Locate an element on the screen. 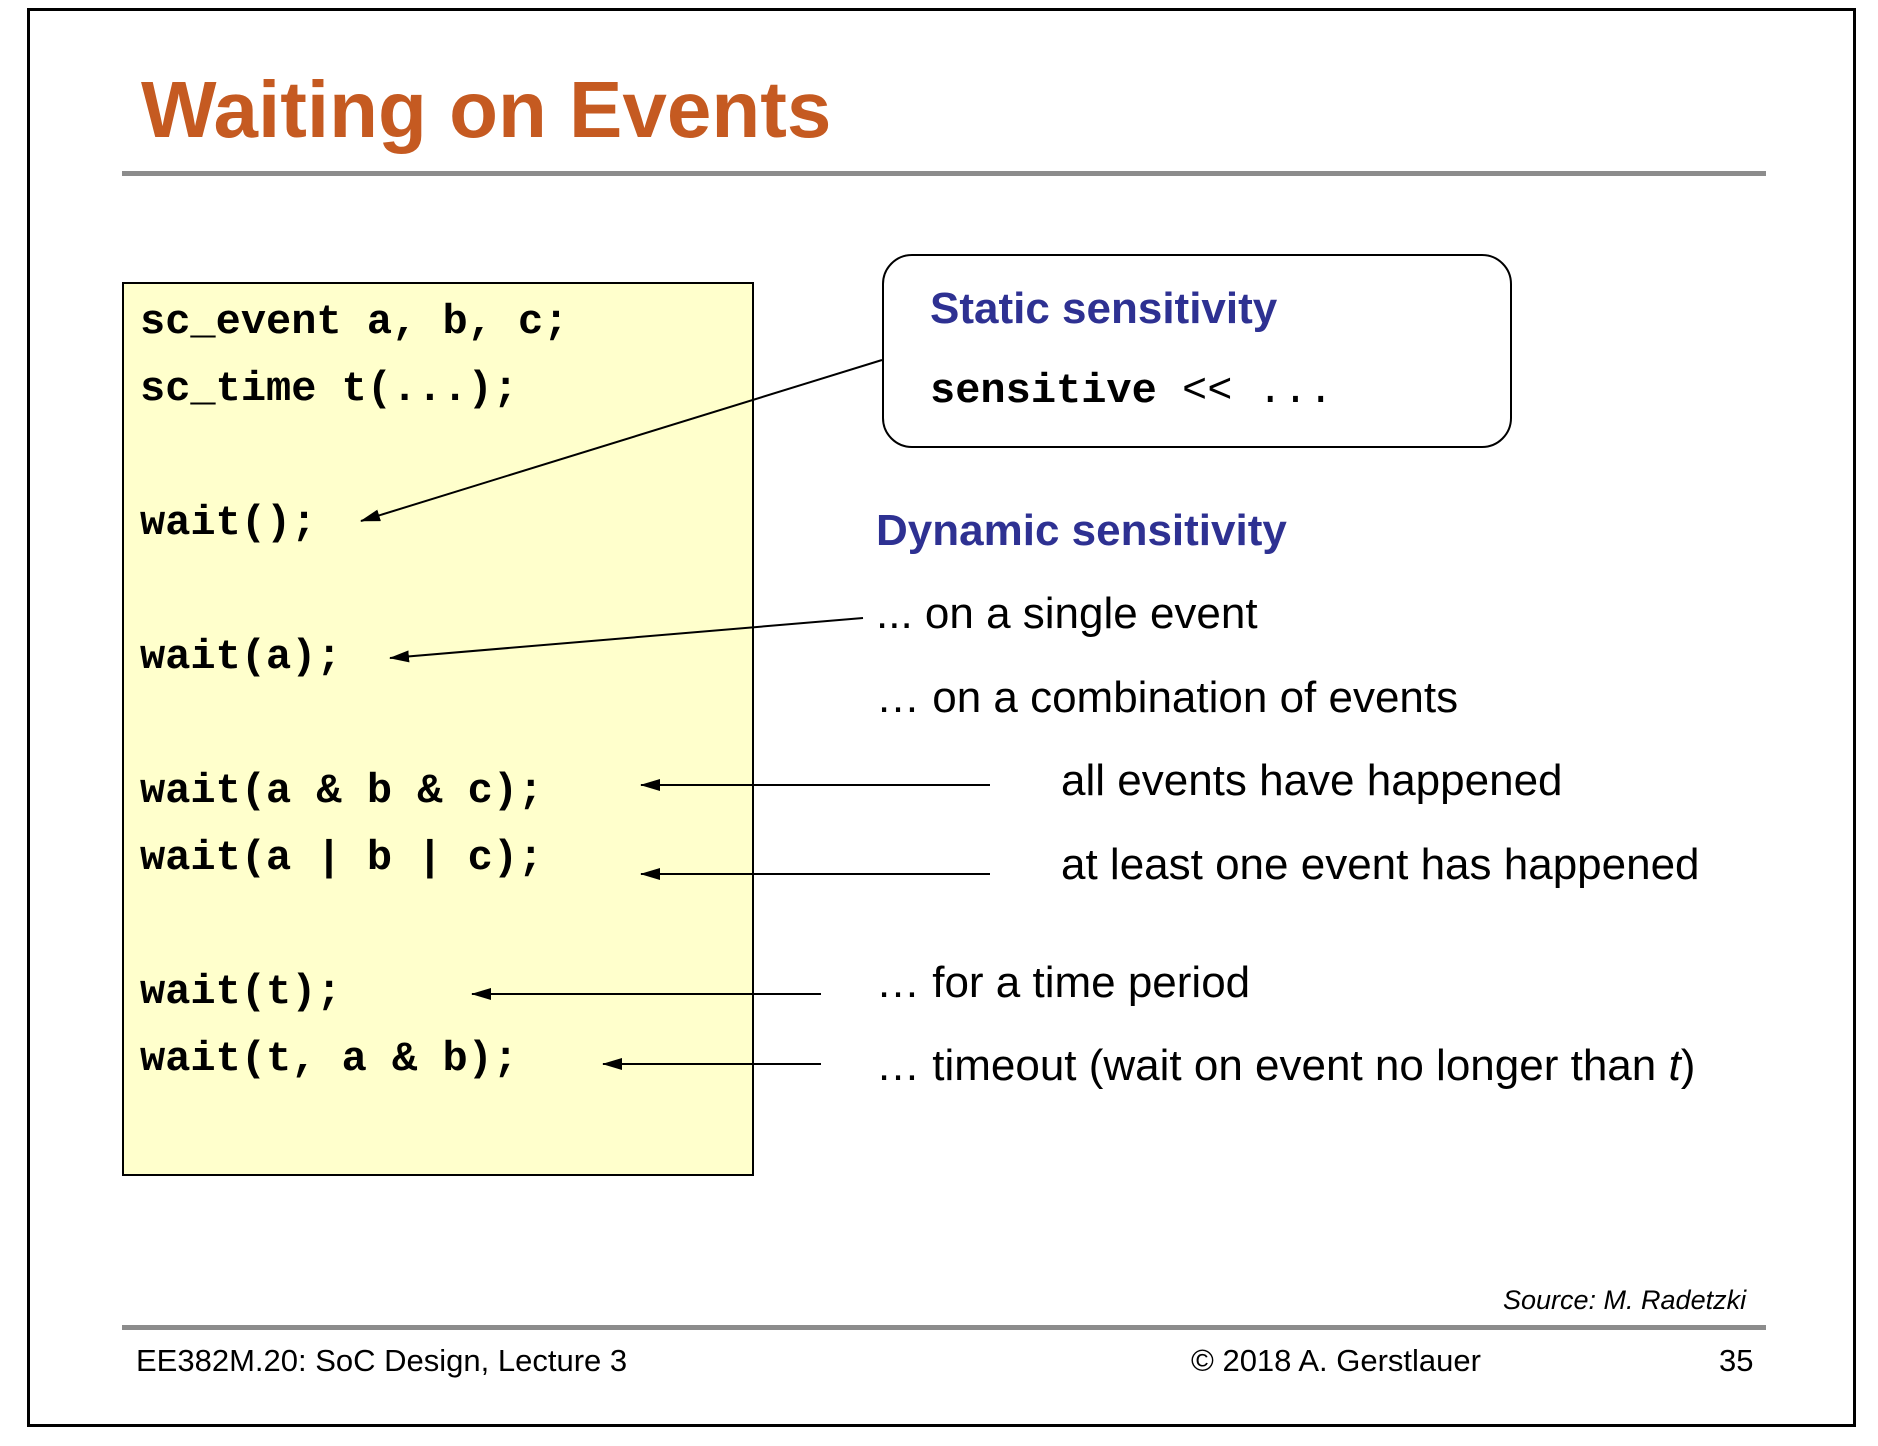 This screenshot has height=1446, width=1878. footer-course: EE382M.20: SoC Design, Lecture 3 is located at coordinates (382, 1360).